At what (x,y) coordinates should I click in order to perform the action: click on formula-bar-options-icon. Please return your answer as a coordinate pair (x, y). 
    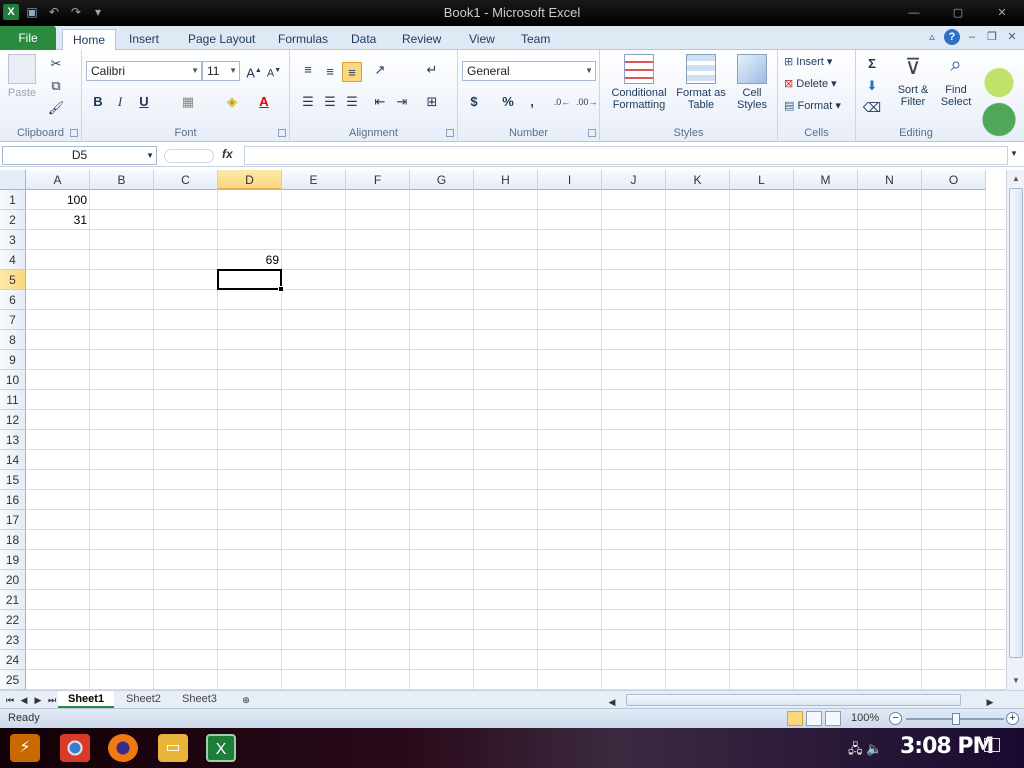
    Looking at the image, I should click on (189, 156).